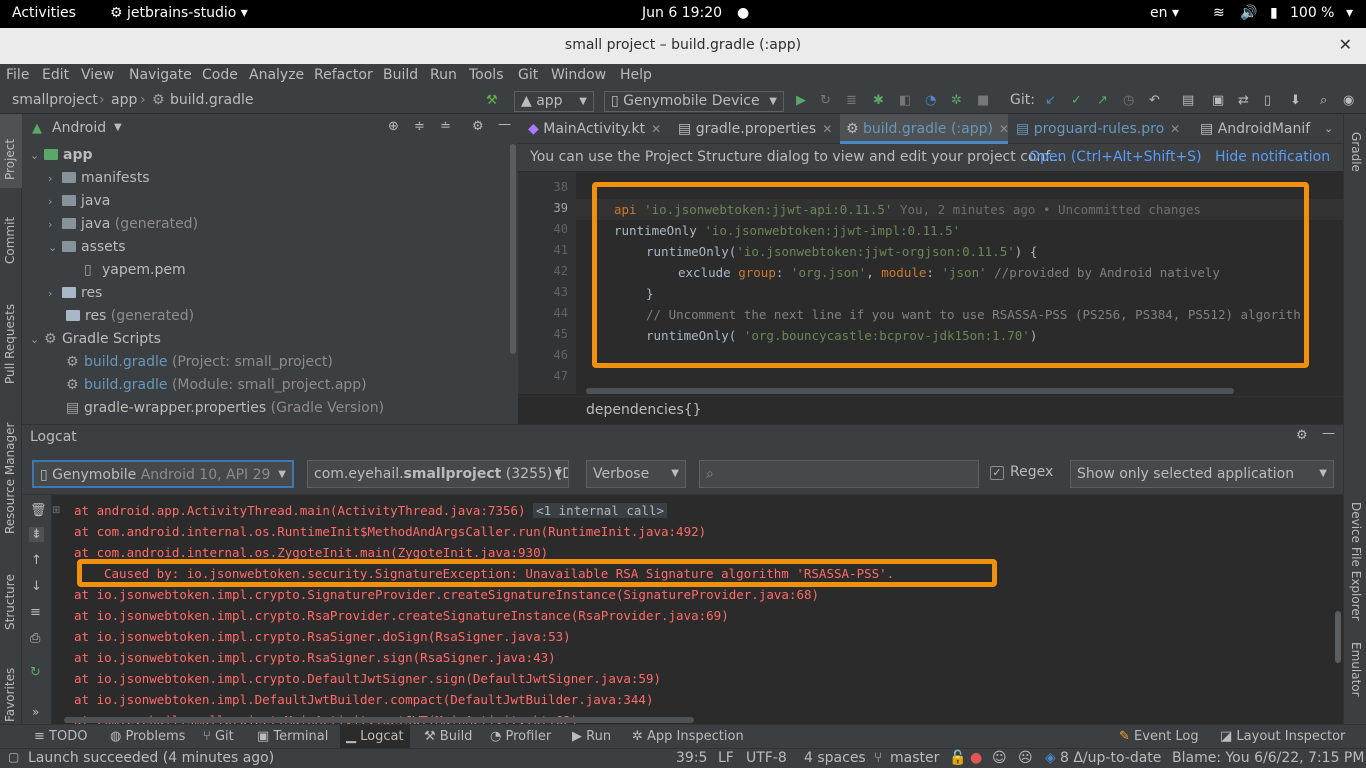  I want to click on attach-debugger-icon: ◧, so click(905, 100).